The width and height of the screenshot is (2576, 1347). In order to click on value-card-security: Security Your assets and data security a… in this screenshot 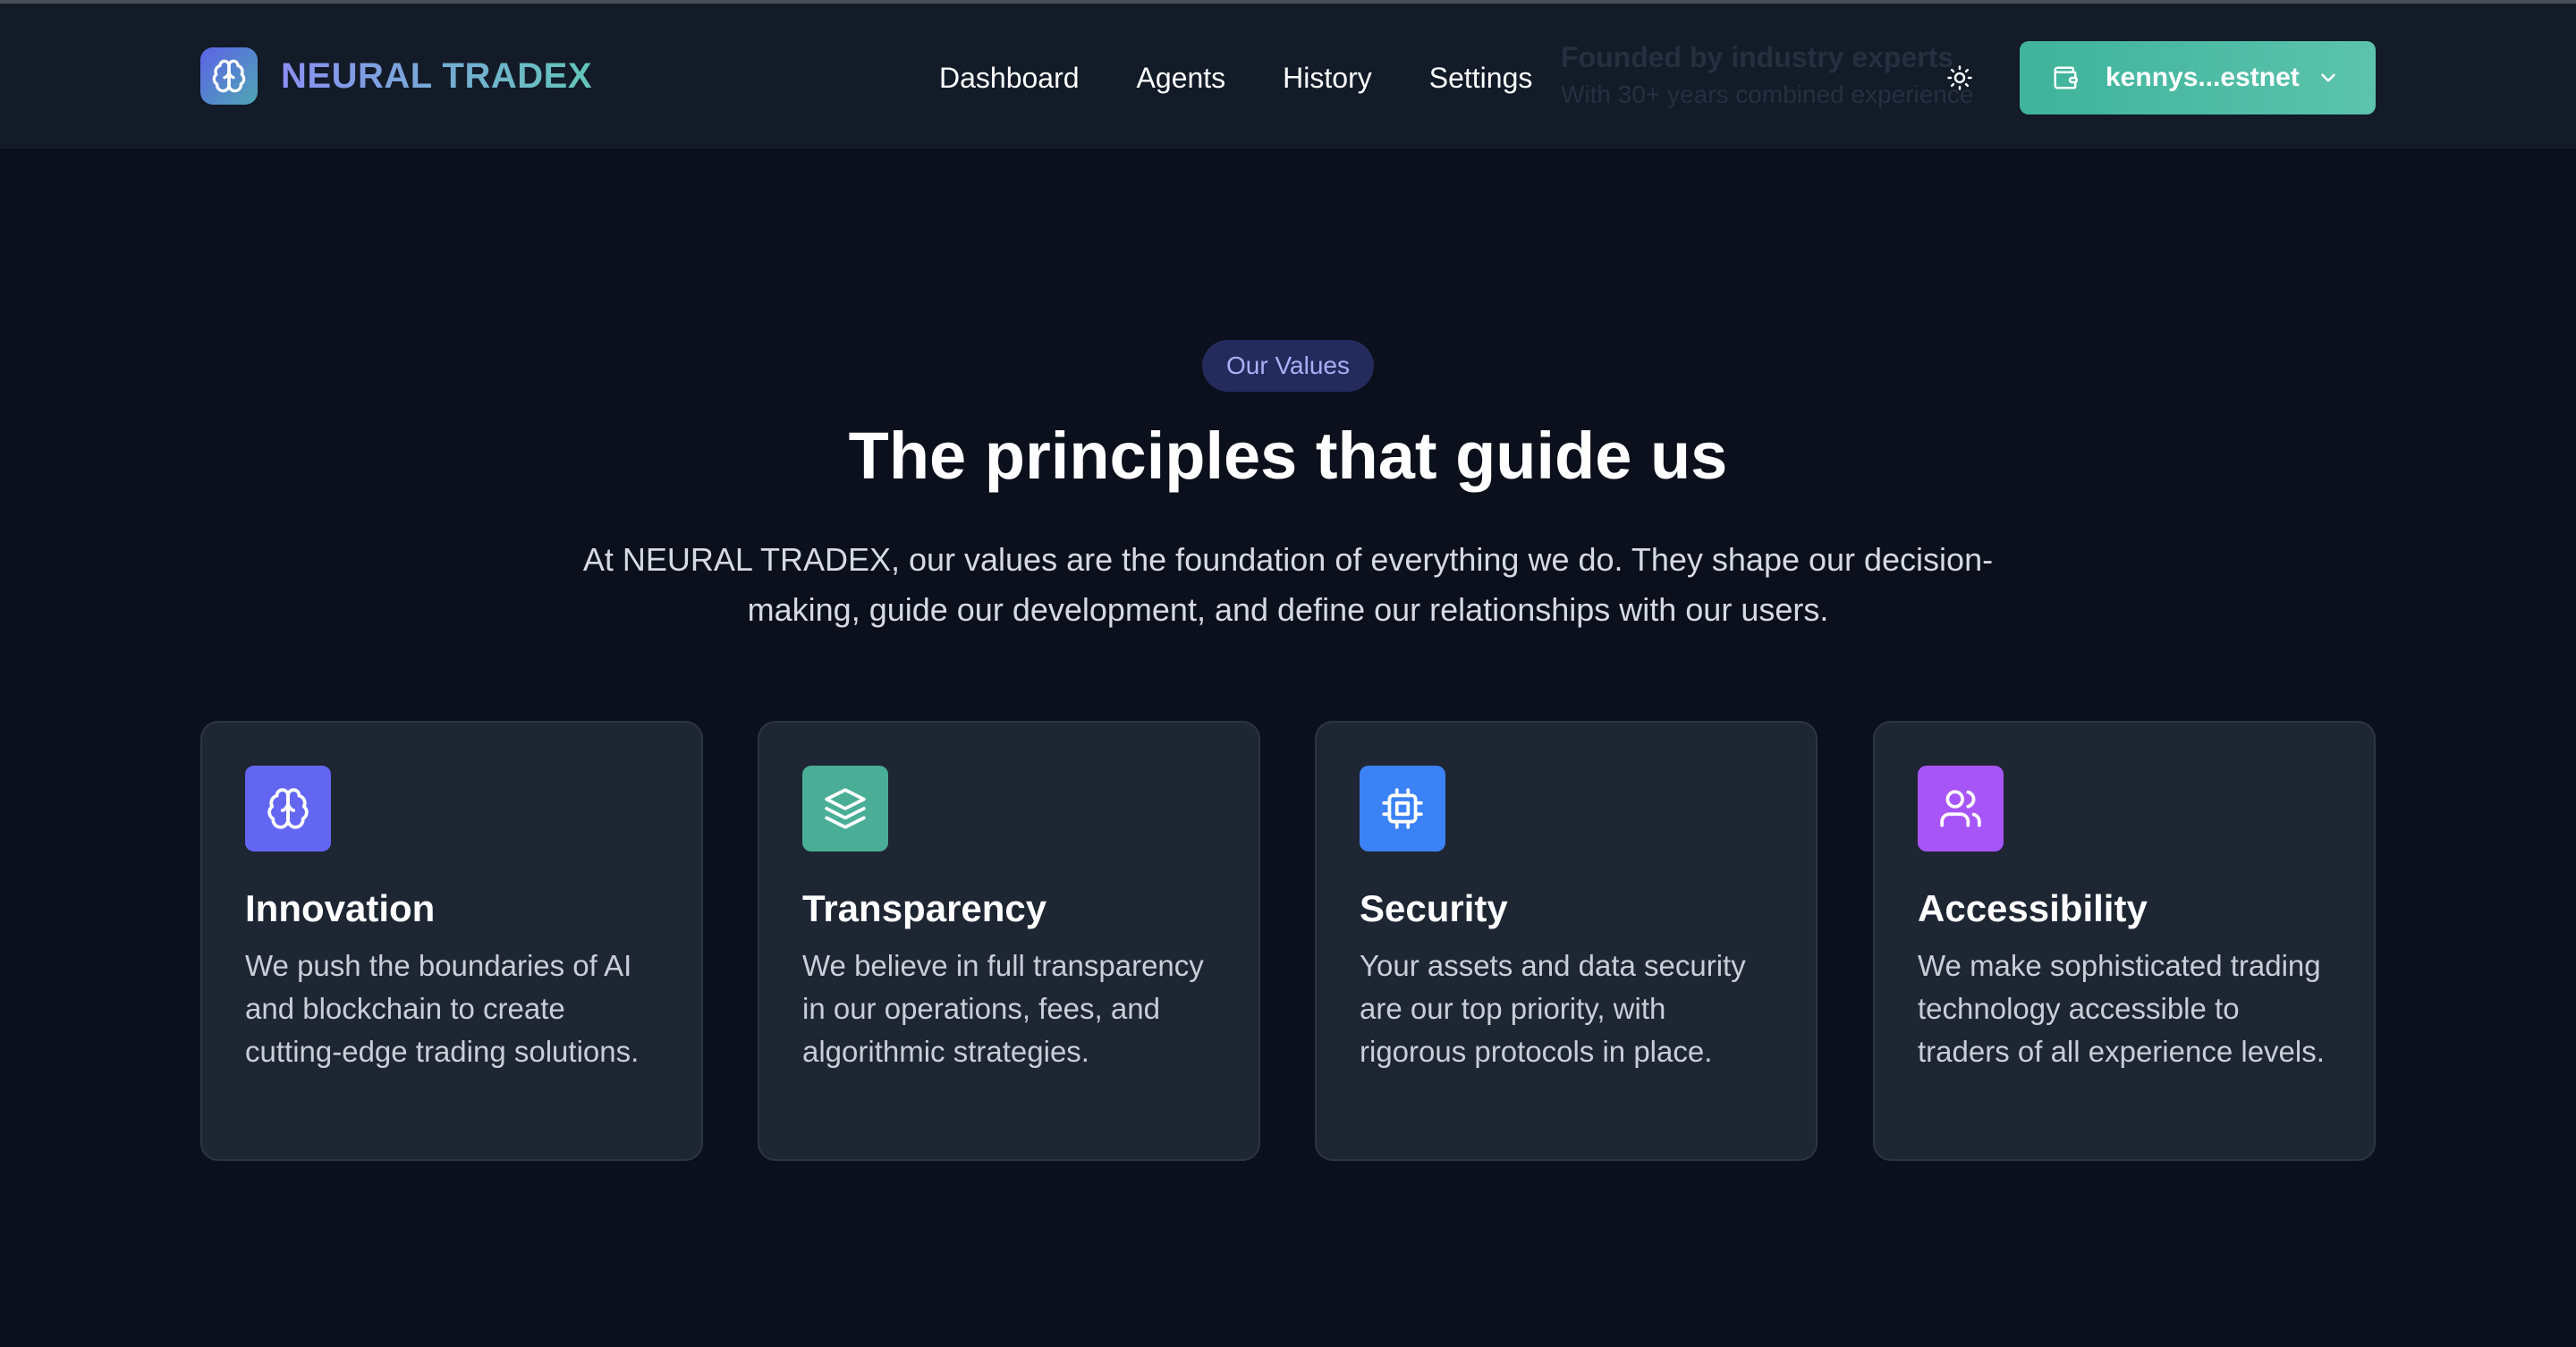, I will do `click(1566, 941)`.